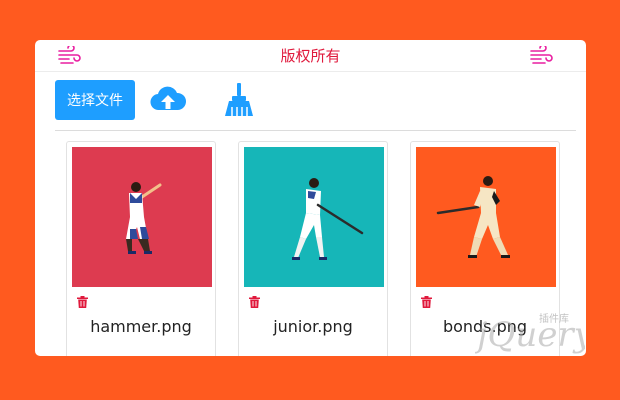 The height and width of the screenshot is (400, 620). What do you see at coordinates (168, 100) in the screenshot?
I see `cloud-upload-icon` at bounding box center [168, 100].